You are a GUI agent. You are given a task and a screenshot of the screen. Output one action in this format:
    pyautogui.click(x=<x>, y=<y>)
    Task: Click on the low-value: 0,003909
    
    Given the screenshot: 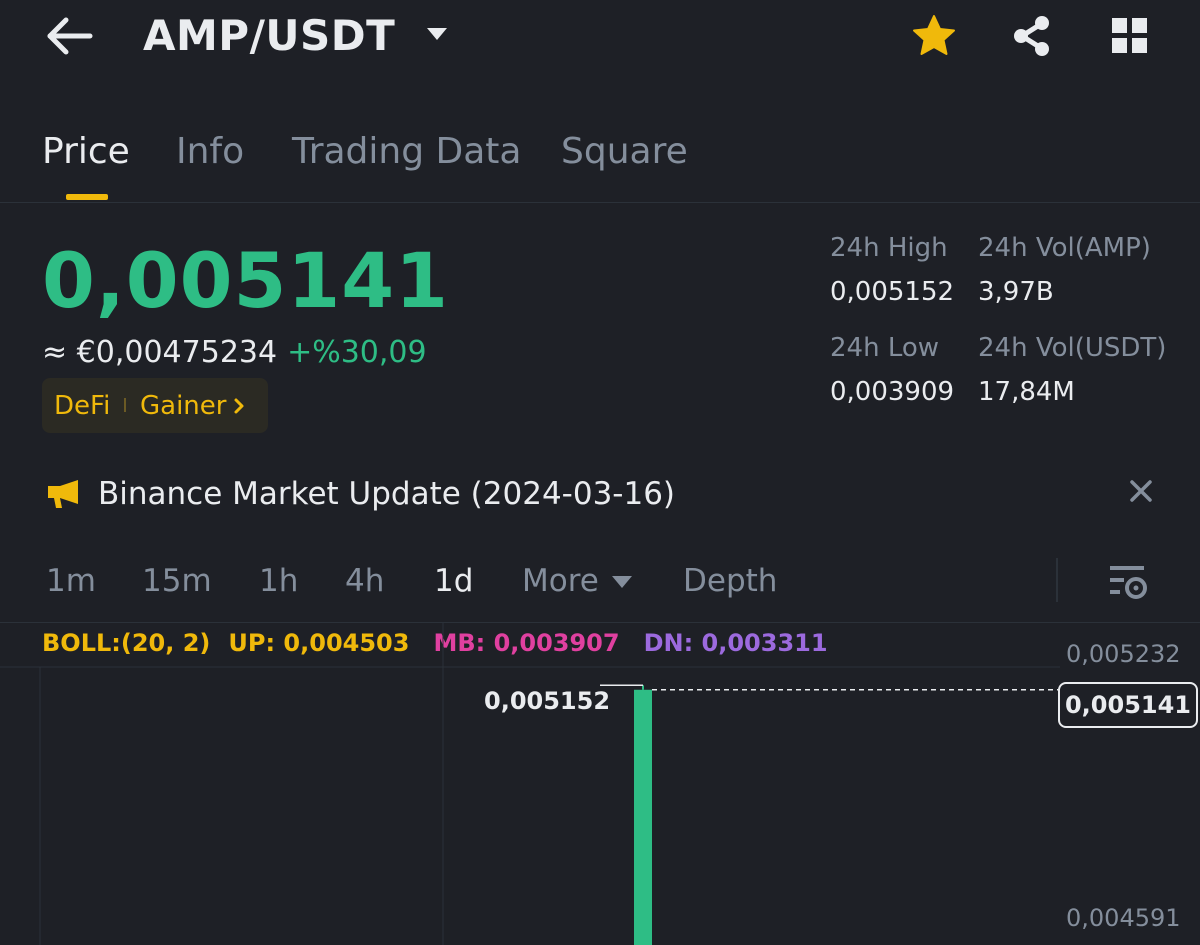 What is the action you would take?
    pyautogui.click(x=892, y=392)
    